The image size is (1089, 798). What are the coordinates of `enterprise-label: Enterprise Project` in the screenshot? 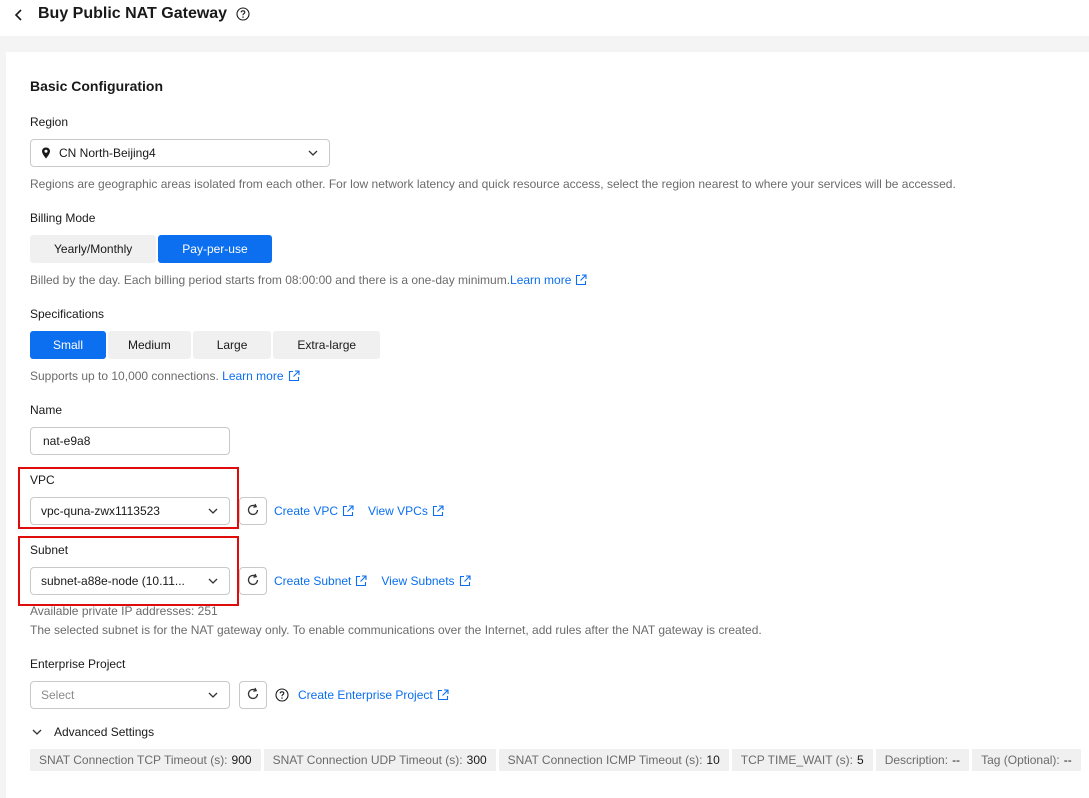 It's located at (78, 664).